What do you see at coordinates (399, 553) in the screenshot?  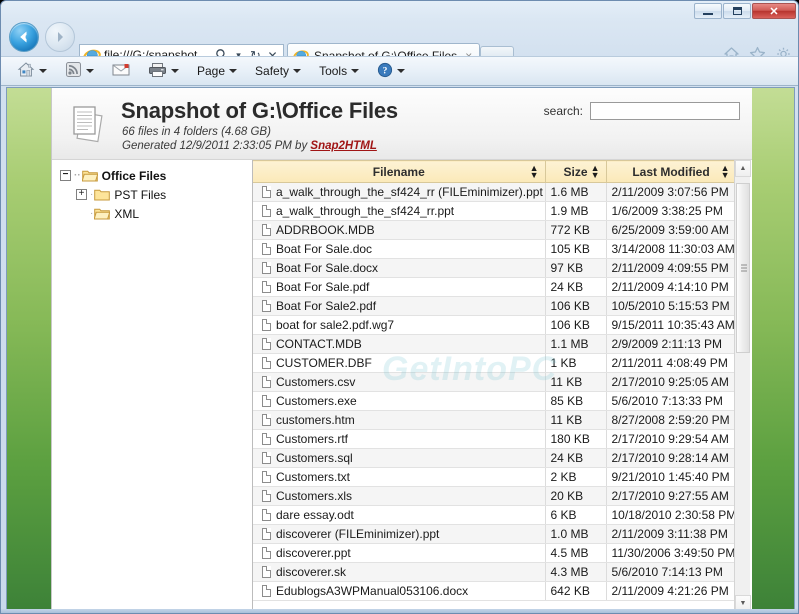 I see `cell-filename: discoverer.ppt` at bounding box center [399, 553].